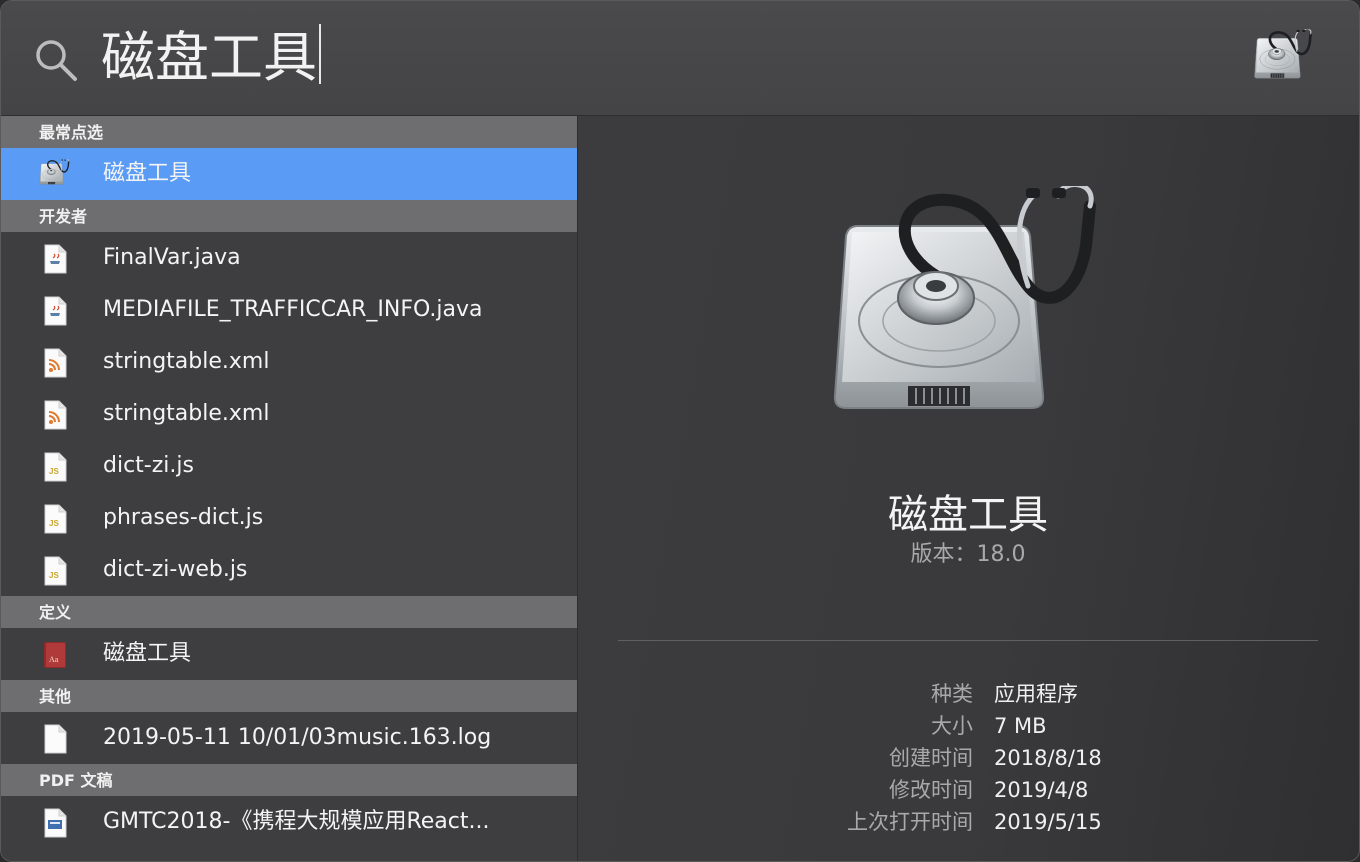 This screenshot has width=1360, height=862. I want to click on list-item: JS phrases-dict.js, so click(289, 518).